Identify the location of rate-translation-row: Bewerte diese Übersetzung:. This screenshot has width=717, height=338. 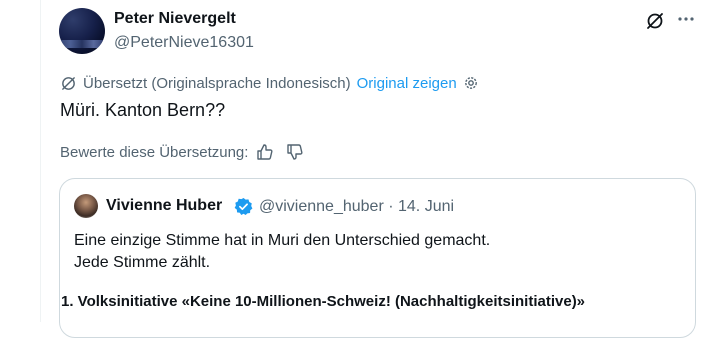
(182, 152).